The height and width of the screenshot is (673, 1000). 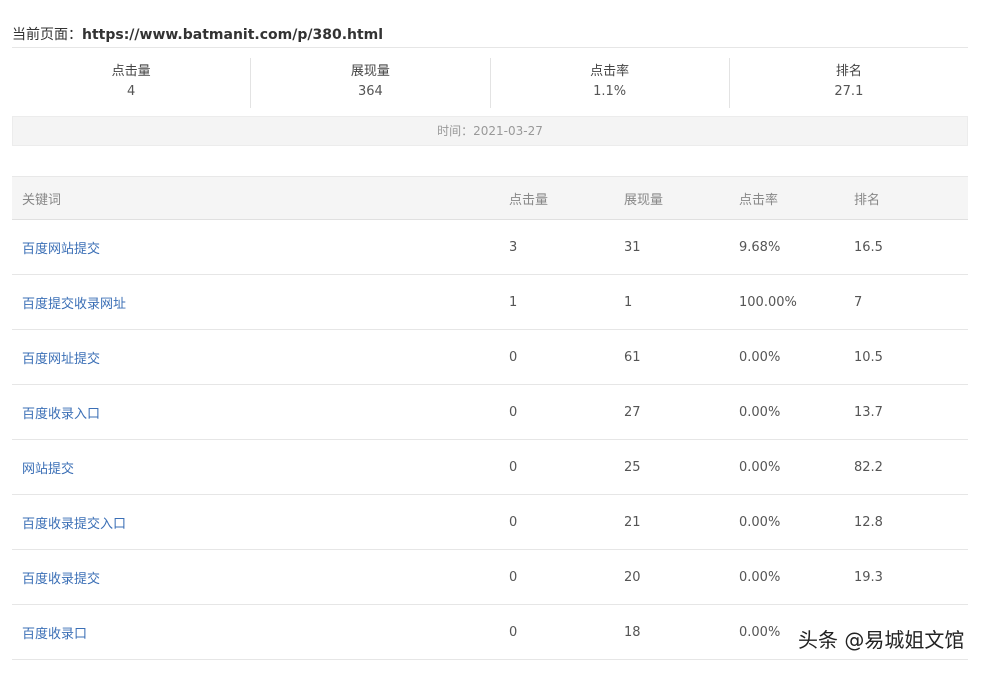 I want to click on cell-impressions: 20, so click(x=632, y=577).